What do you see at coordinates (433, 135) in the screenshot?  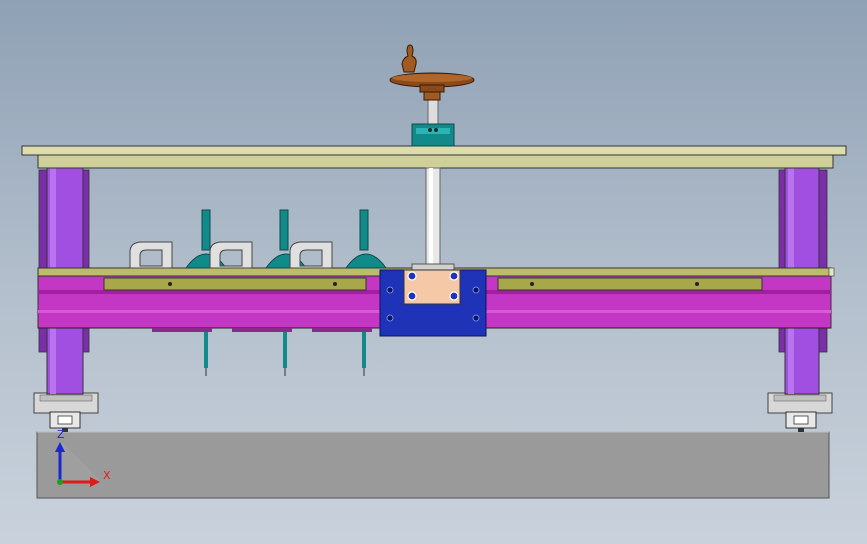 I see `screw-mount-block` at bounding box center [433, 135].